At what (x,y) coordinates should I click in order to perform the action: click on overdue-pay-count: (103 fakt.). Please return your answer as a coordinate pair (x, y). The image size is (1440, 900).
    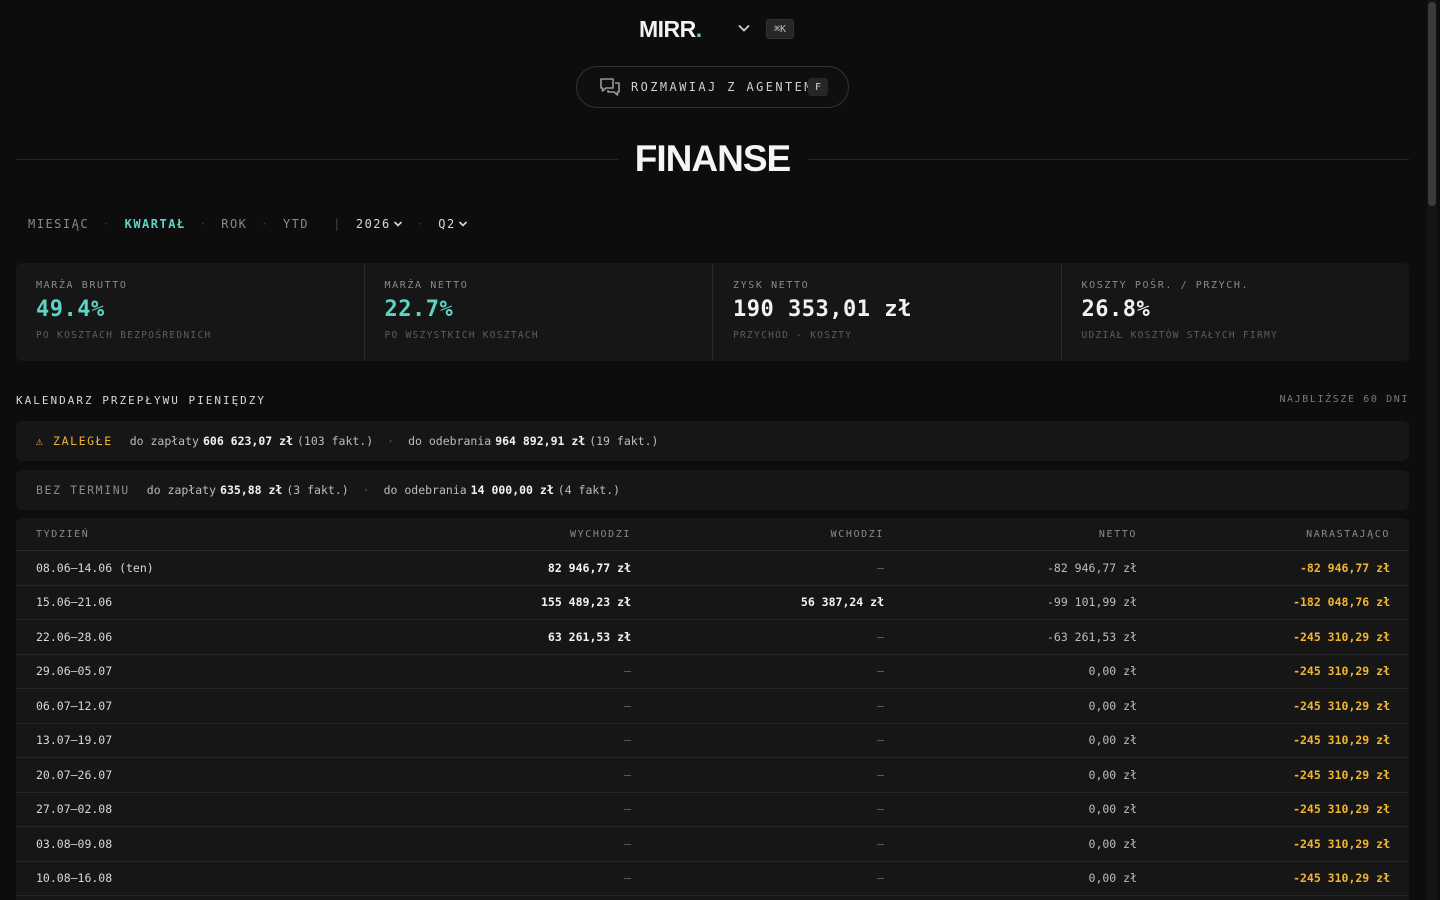
    Looking at the image, I should click on (335, 441).